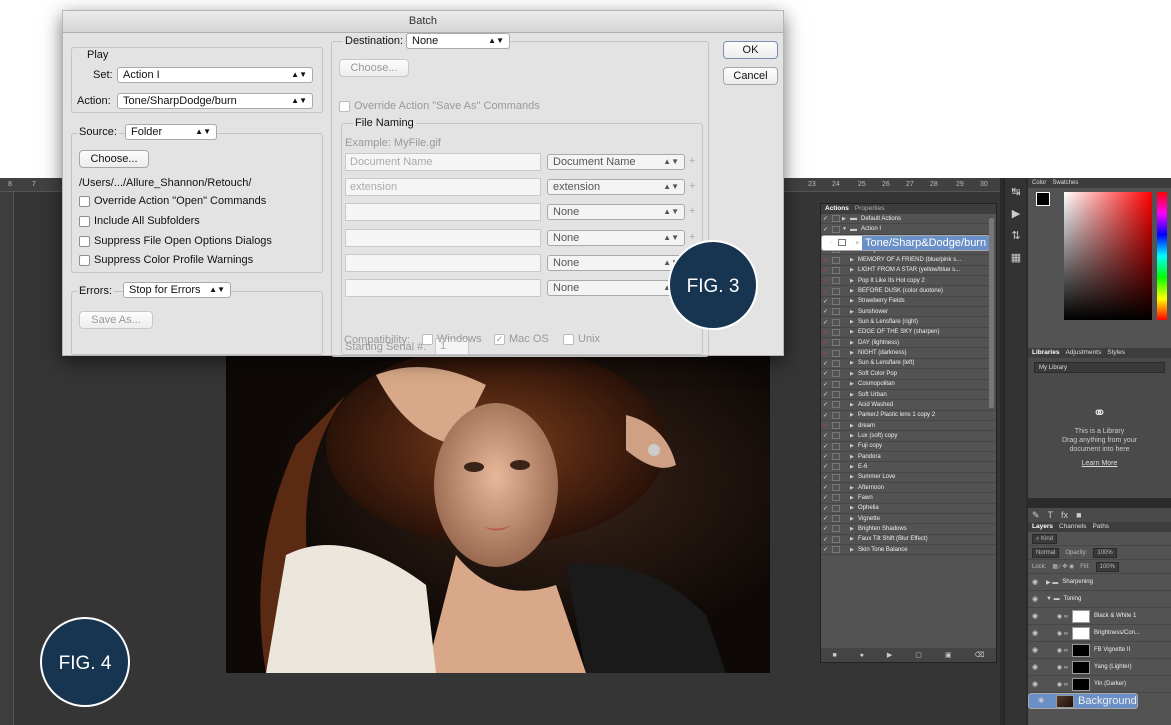 Image resolution: width=1171 pixels, height=725 pixels. Describe the element at coordinates (862, 655) in the screenshot. I see `record-icon: ●` at that location.